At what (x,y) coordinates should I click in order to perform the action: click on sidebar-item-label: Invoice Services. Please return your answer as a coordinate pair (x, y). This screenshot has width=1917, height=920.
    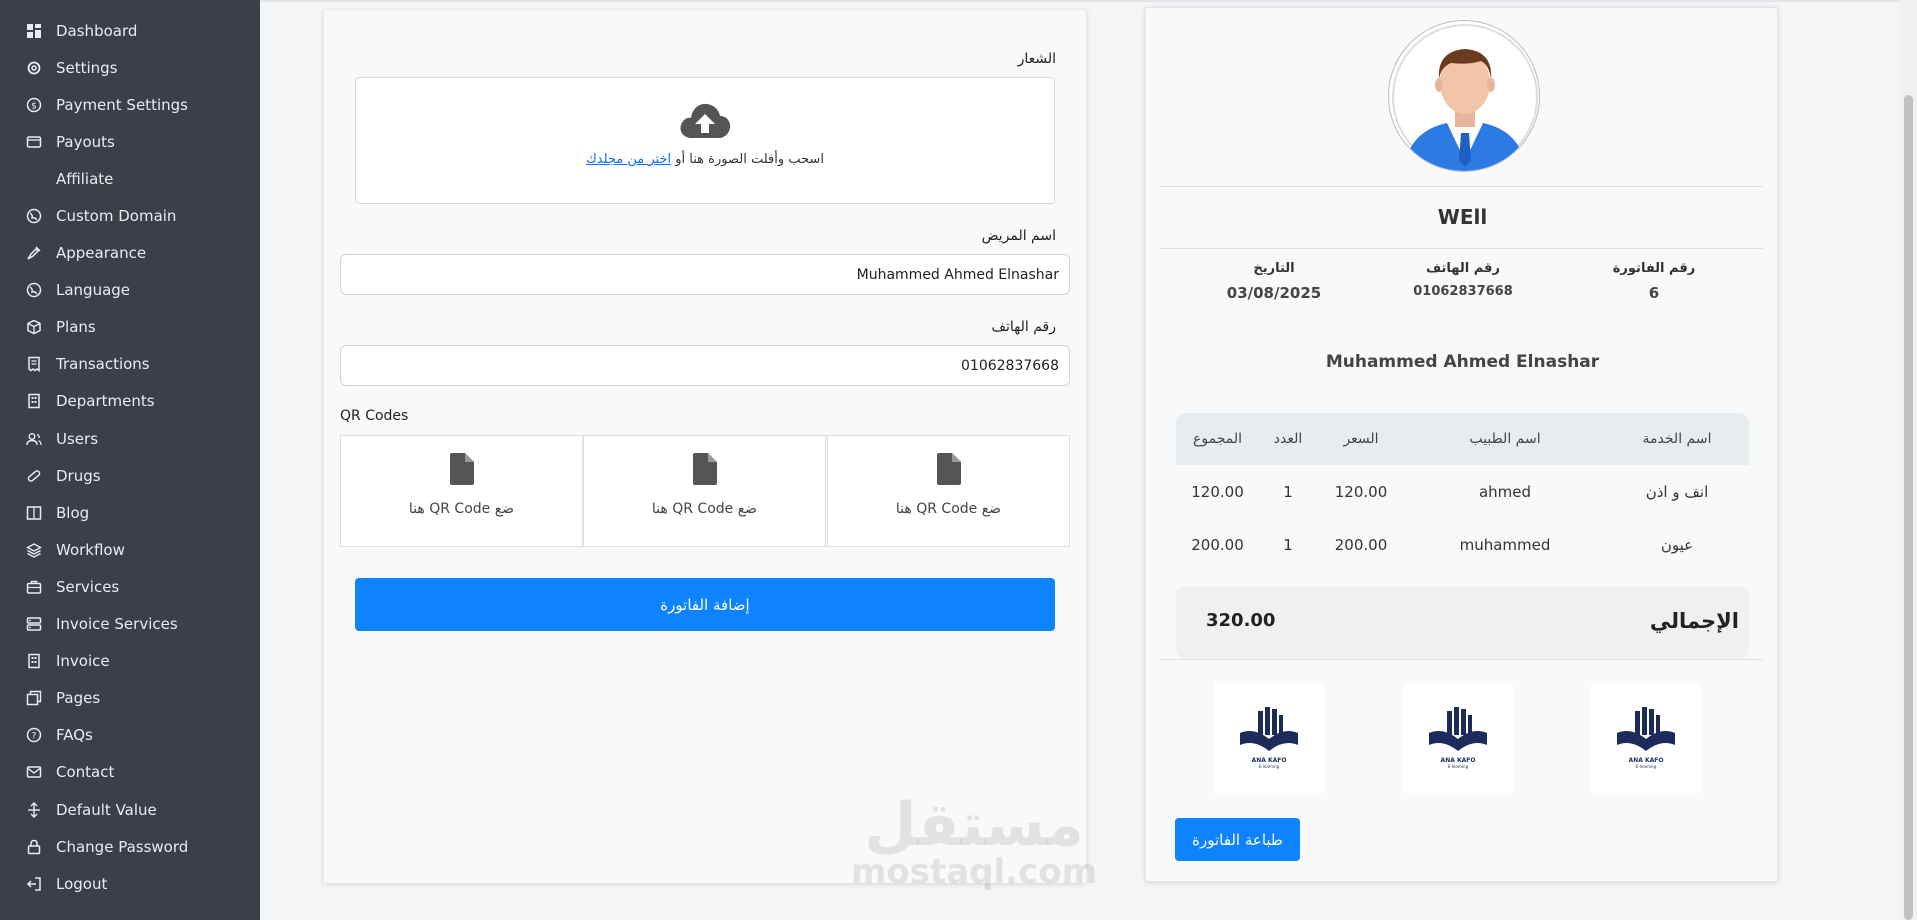
    Looking at the image, I should click on (117, 624).